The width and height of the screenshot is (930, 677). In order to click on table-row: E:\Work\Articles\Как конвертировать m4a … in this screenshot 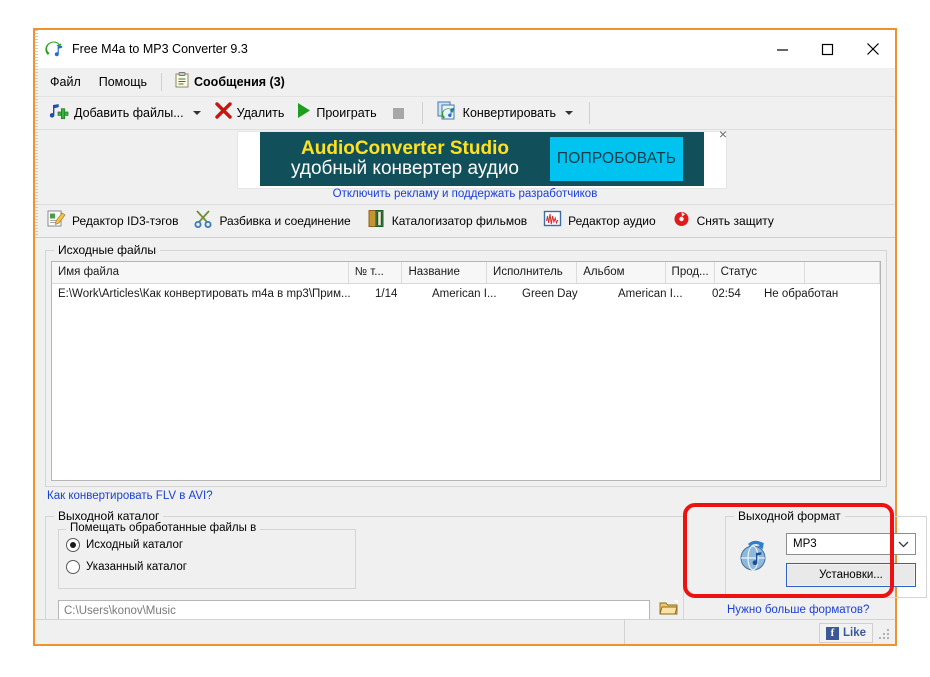, I will do `click(466, 294)`.